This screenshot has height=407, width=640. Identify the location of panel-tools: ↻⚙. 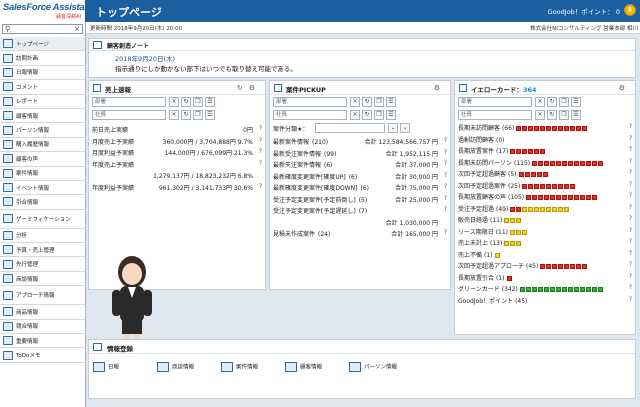
(249, 88).